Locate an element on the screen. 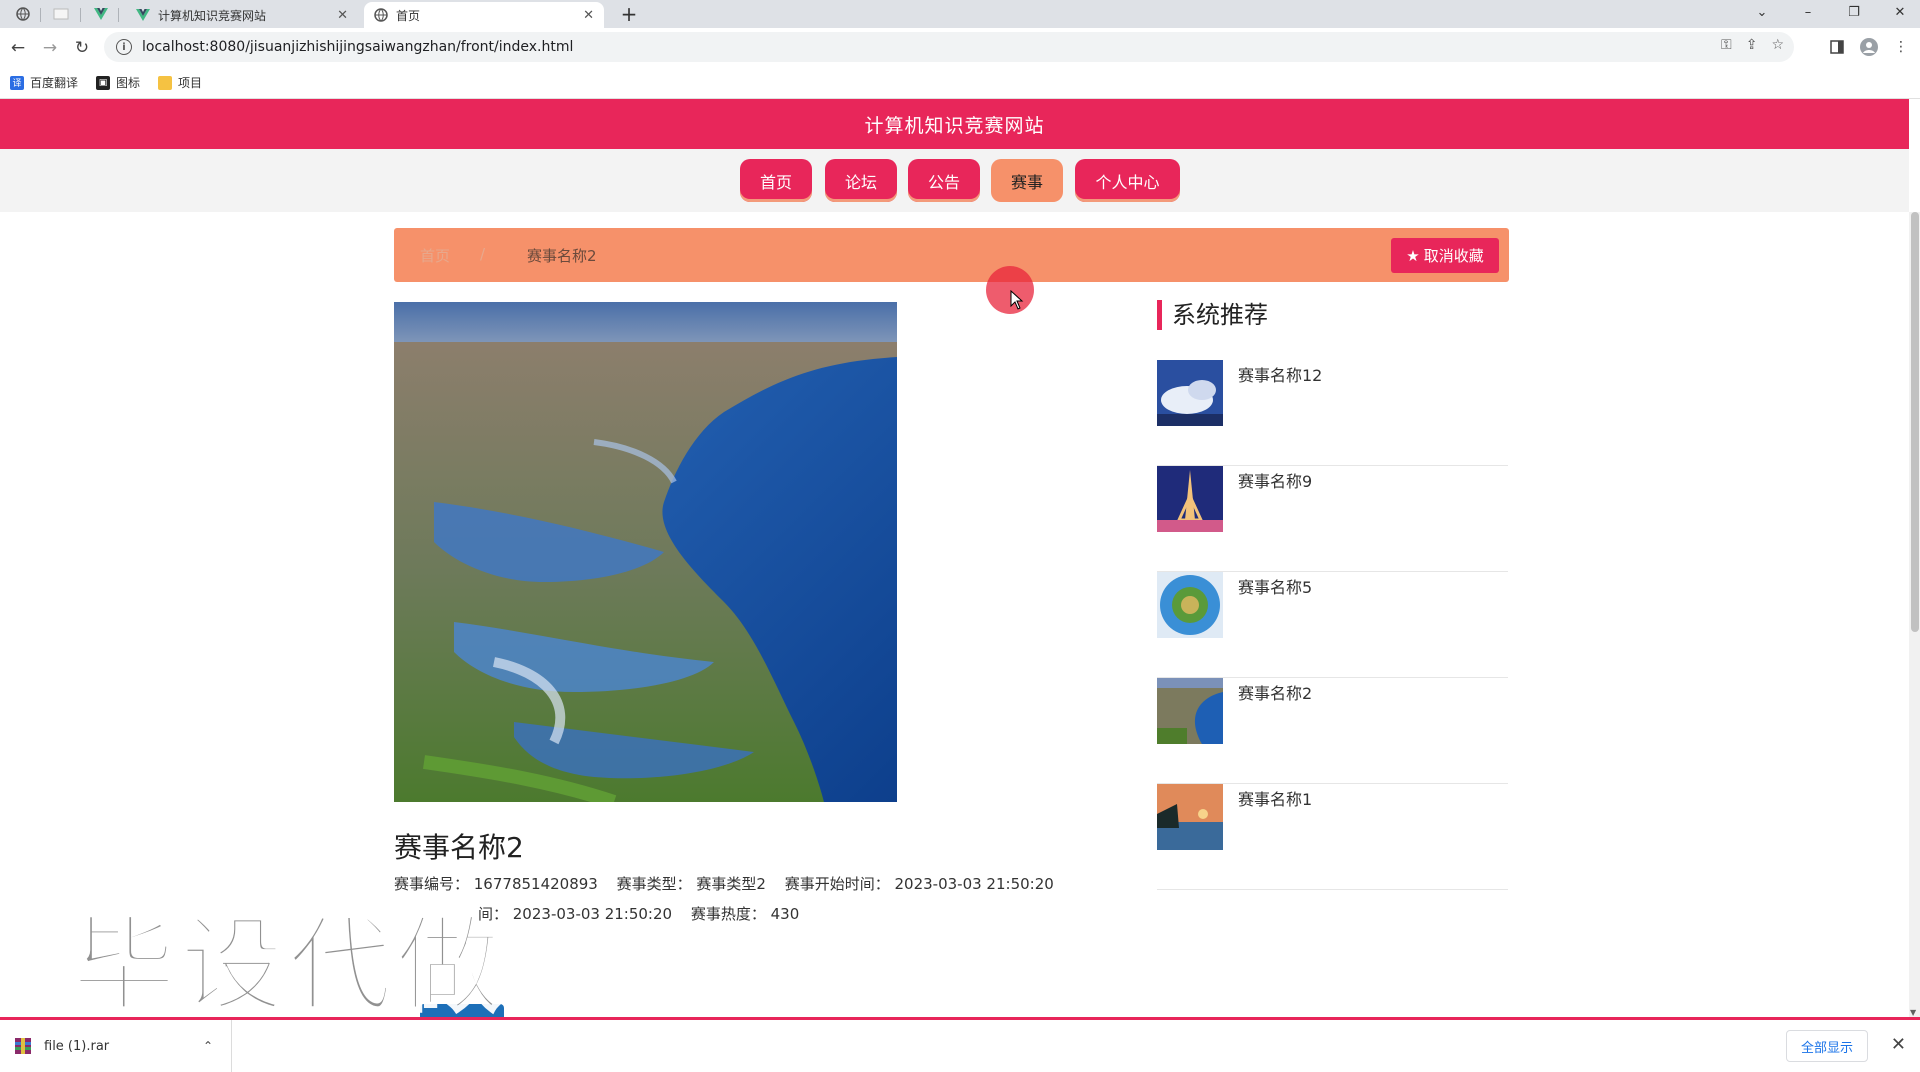  bookmark-projects: 项目 is located at coordinates (180, 82).